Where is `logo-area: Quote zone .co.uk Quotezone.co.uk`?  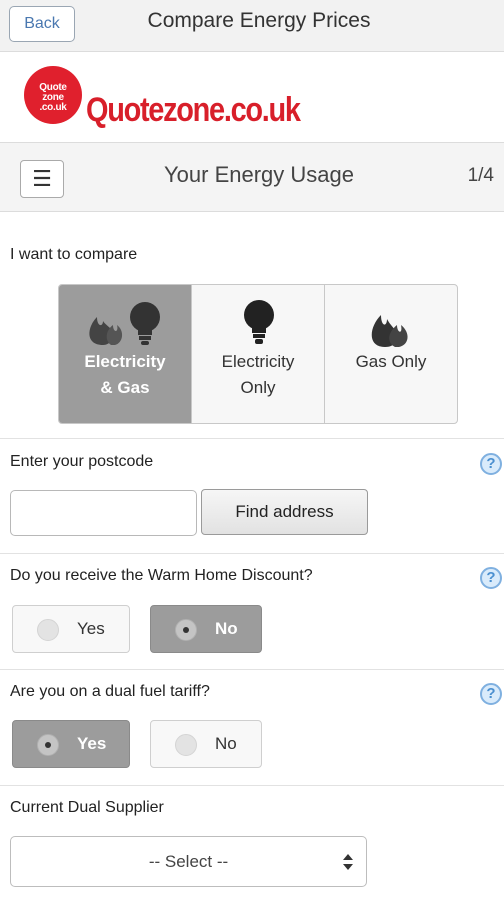
logo-area: Quote zone .co.uk Quotezone.co.uk is located at coordinates (252, 97).